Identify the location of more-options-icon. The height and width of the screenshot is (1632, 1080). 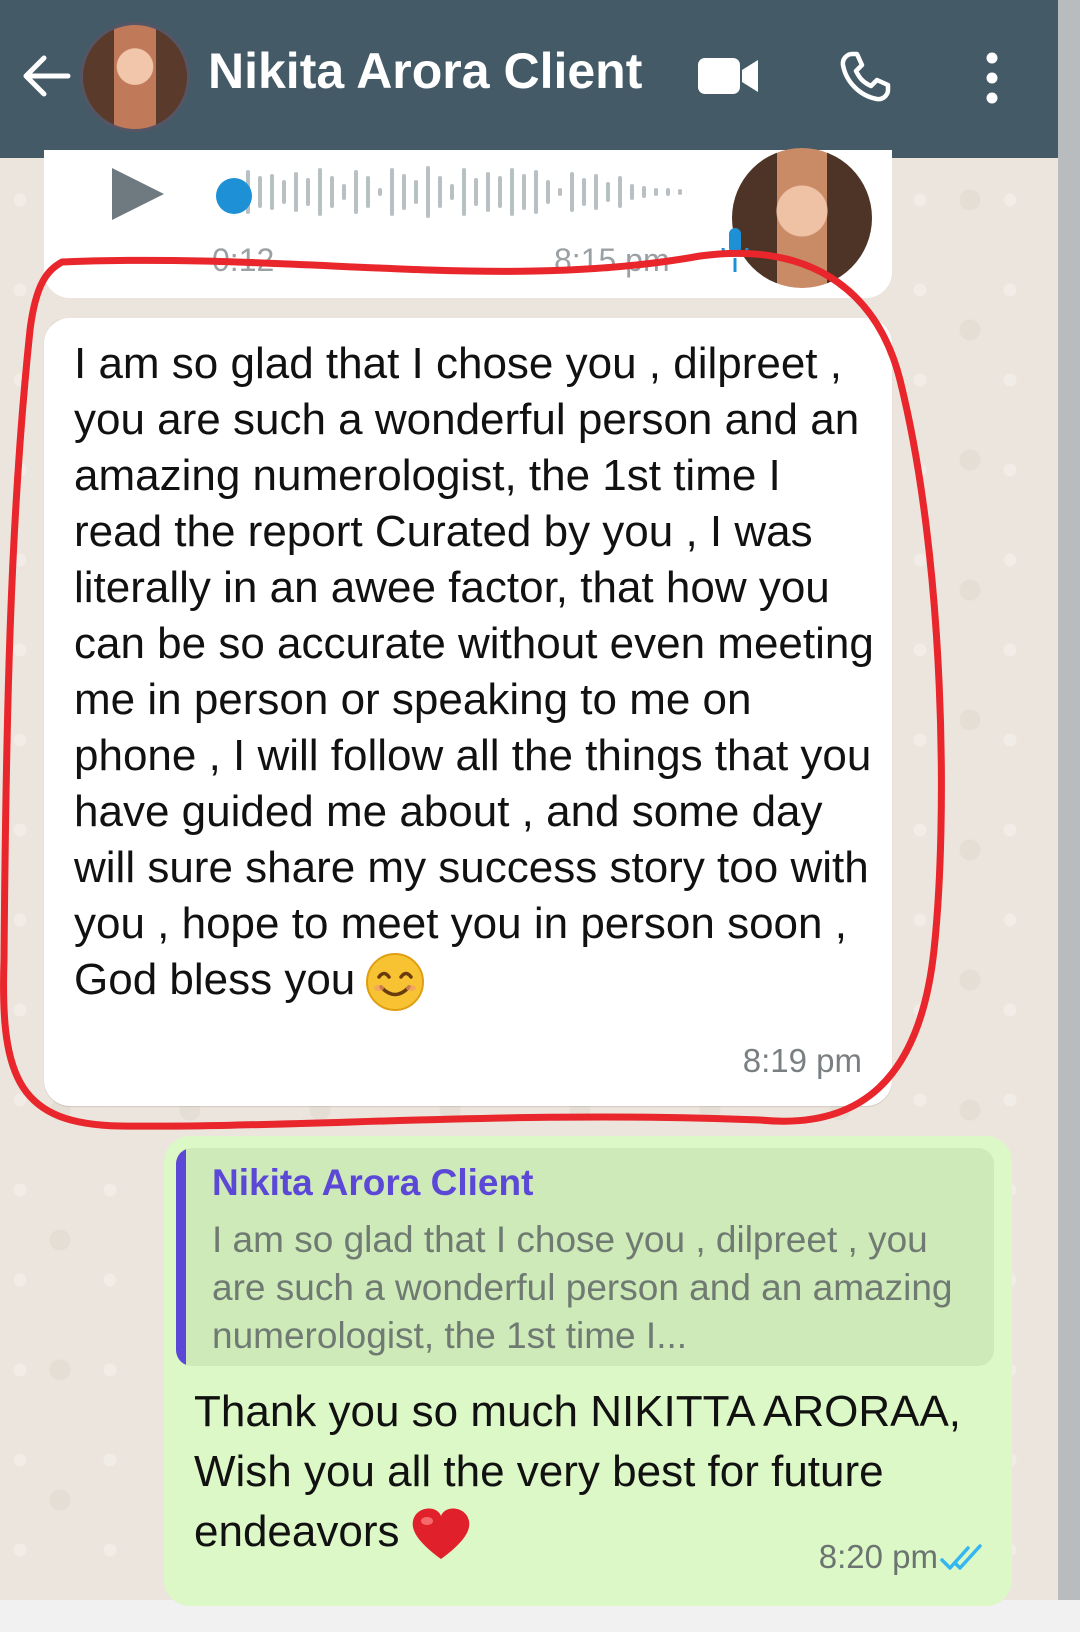
(992, 78).